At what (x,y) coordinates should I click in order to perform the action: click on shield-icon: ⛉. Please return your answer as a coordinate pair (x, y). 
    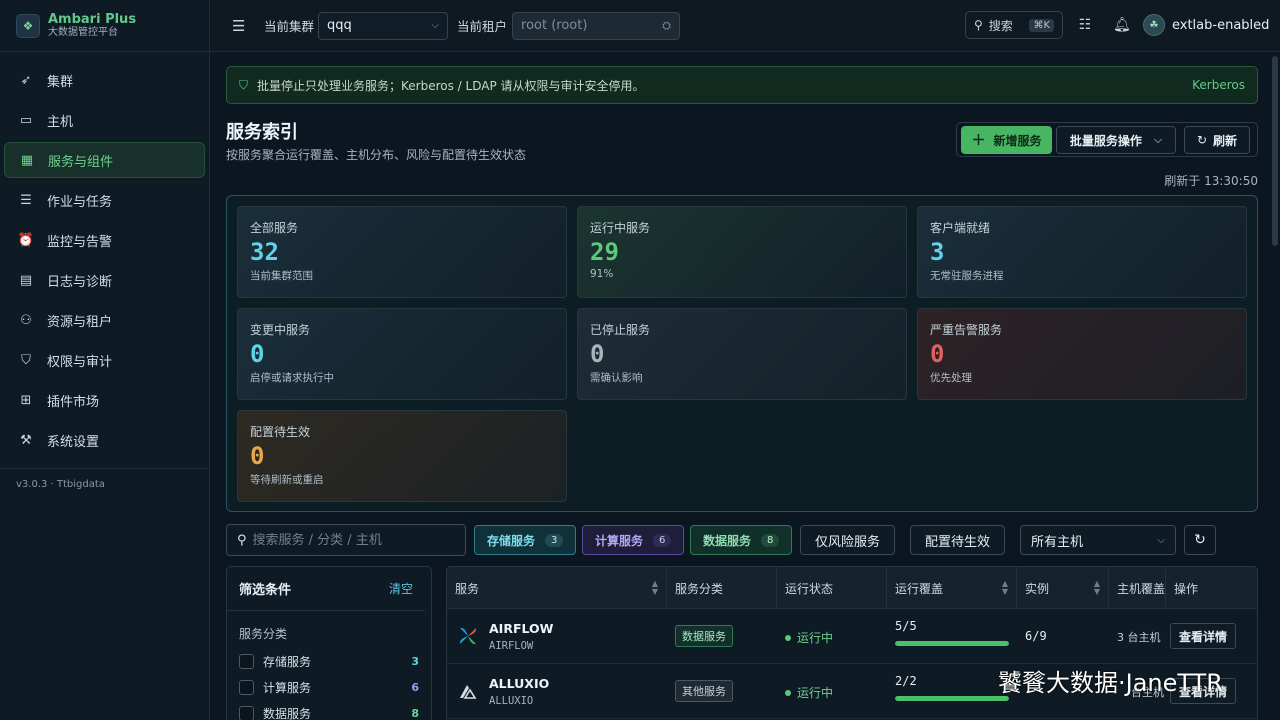
    Looking at the image, I should click on (244, 84).